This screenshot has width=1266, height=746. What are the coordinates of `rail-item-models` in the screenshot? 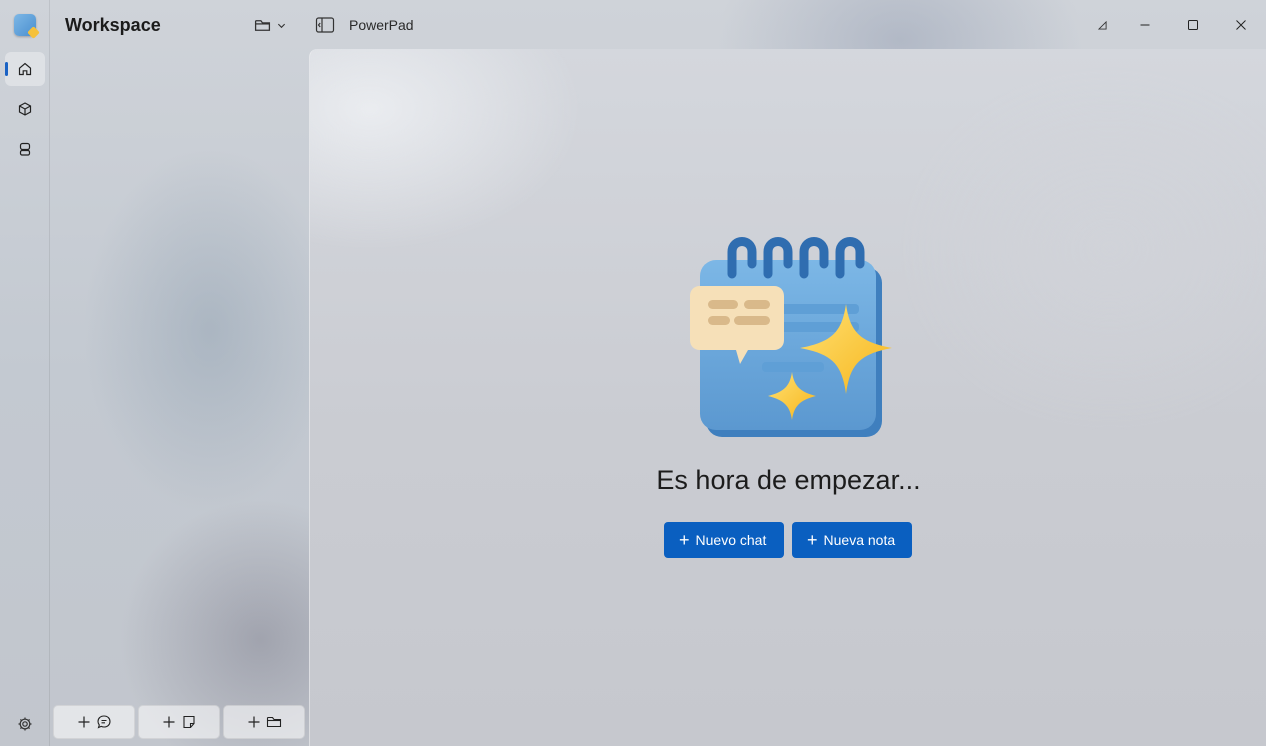 It's located at (25, 109).